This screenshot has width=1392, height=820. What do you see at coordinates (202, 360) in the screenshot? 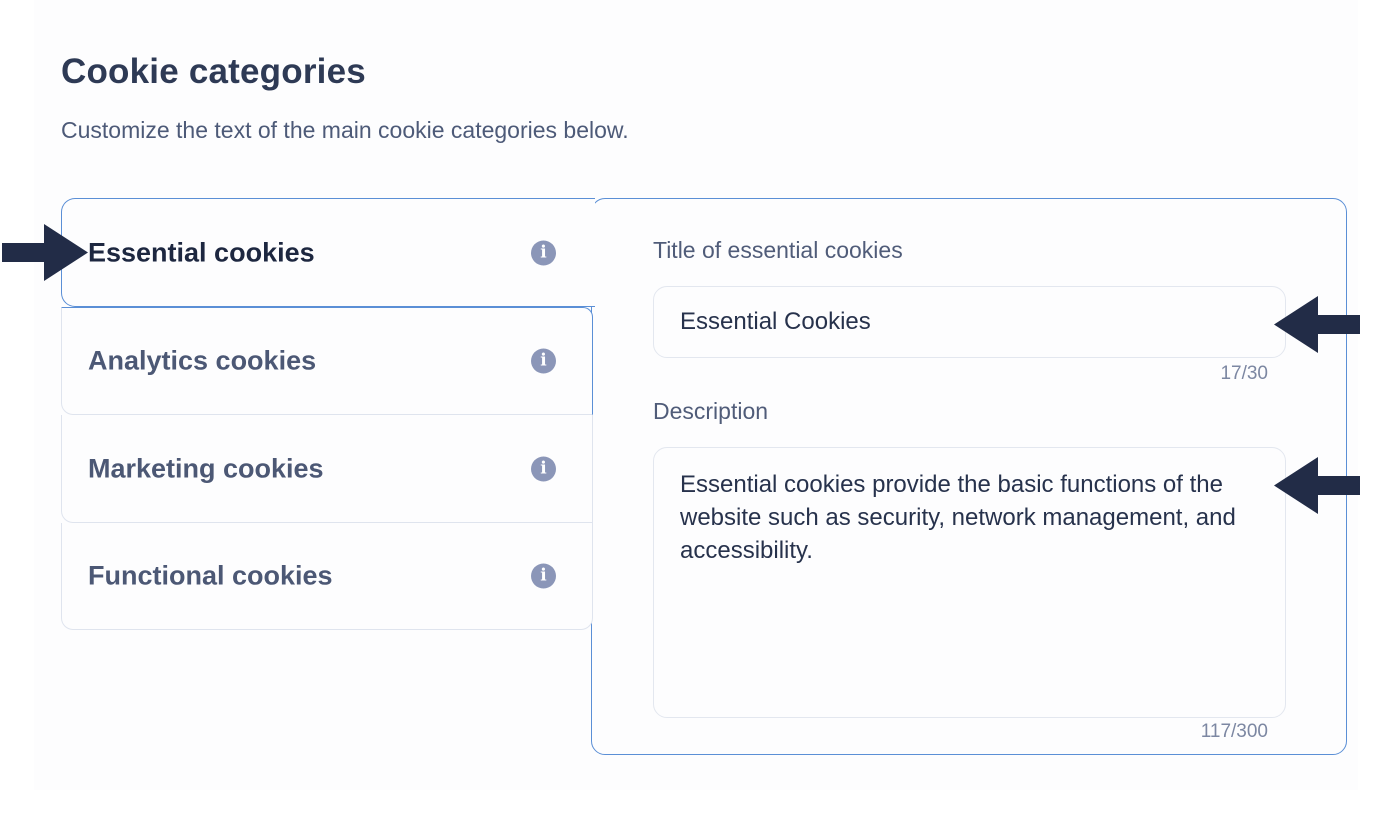
I see `tab-label: Analytics cookies` at bounding box center [202, 360].